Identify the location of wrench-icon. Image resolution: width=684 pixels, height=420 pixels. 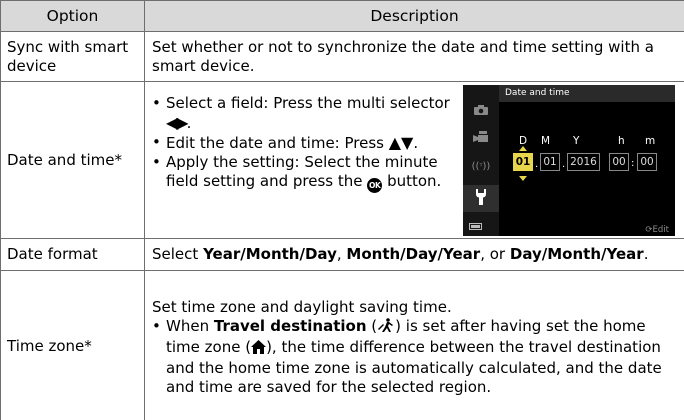
(481, 199).